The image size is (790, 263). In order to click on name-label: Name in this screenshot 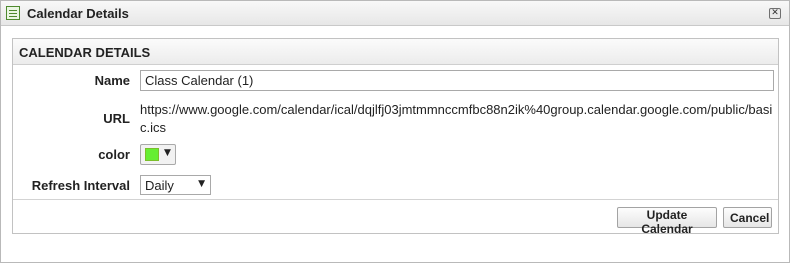, I will do `click(112, 80)`.